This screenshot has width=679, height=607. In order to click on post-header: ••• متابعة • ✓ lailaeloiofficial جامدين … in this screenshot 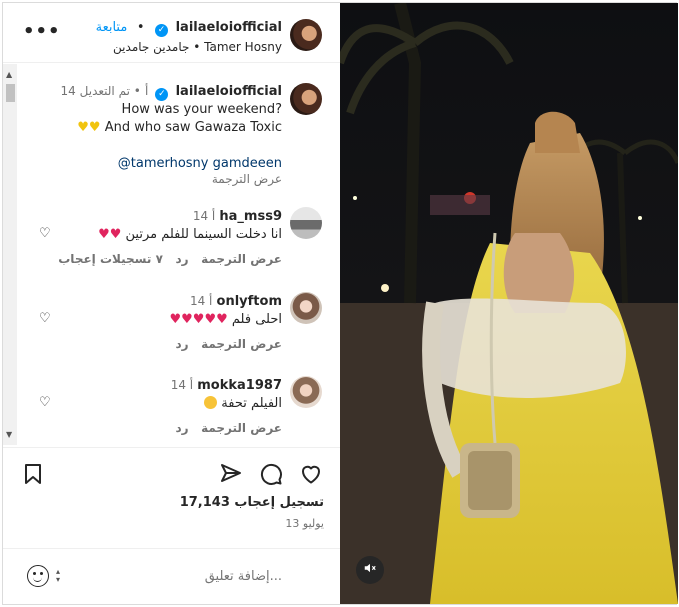, I will do `click(171, 33)`.